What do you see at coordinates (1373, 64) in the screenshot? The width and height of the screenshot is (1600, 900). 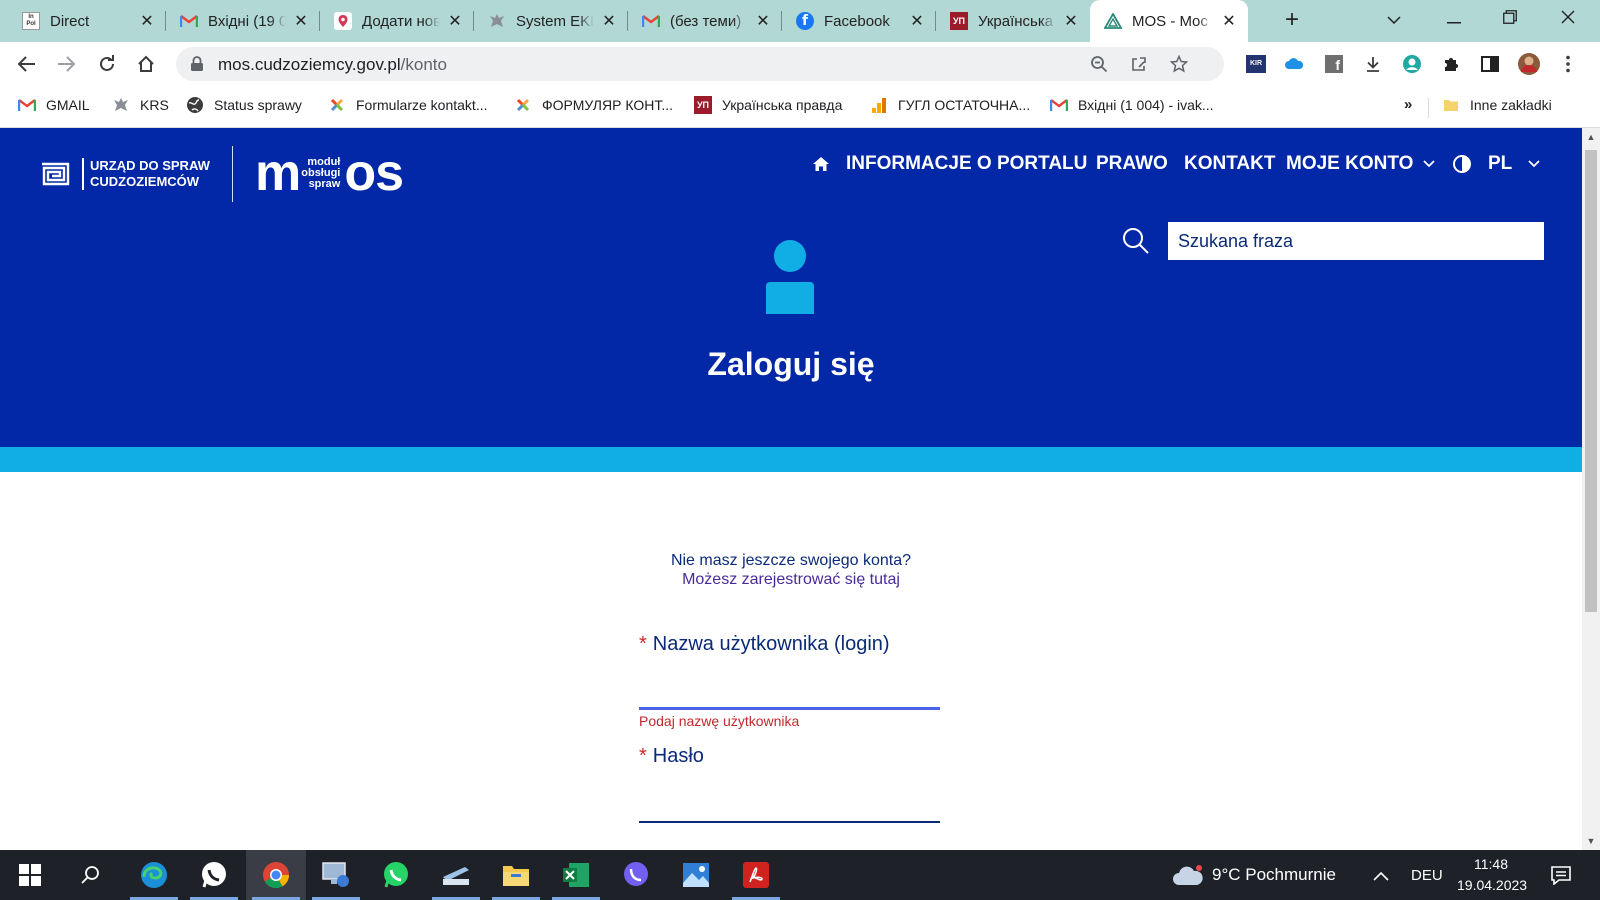 I see `download-button` at bounding box center [1373, 64].